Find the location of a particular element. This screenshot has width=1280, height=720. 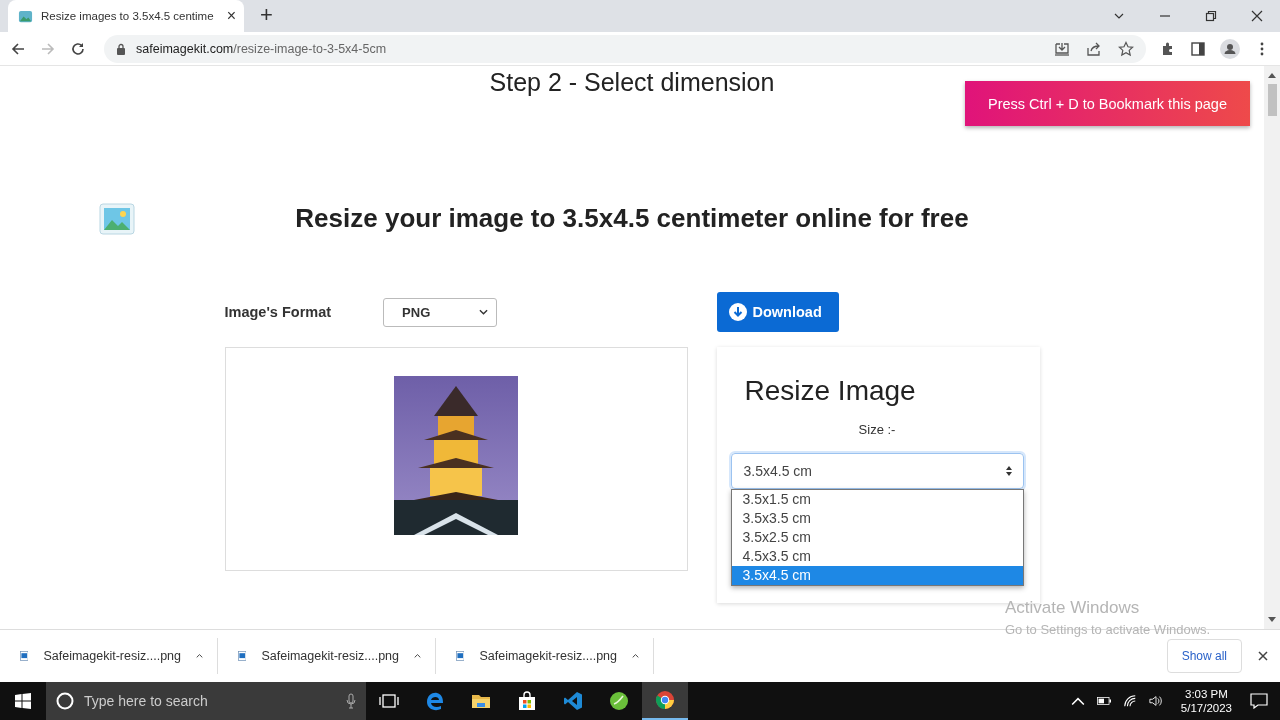

clock-date: 5/17/2023 is located at coordinates (1206, 708).